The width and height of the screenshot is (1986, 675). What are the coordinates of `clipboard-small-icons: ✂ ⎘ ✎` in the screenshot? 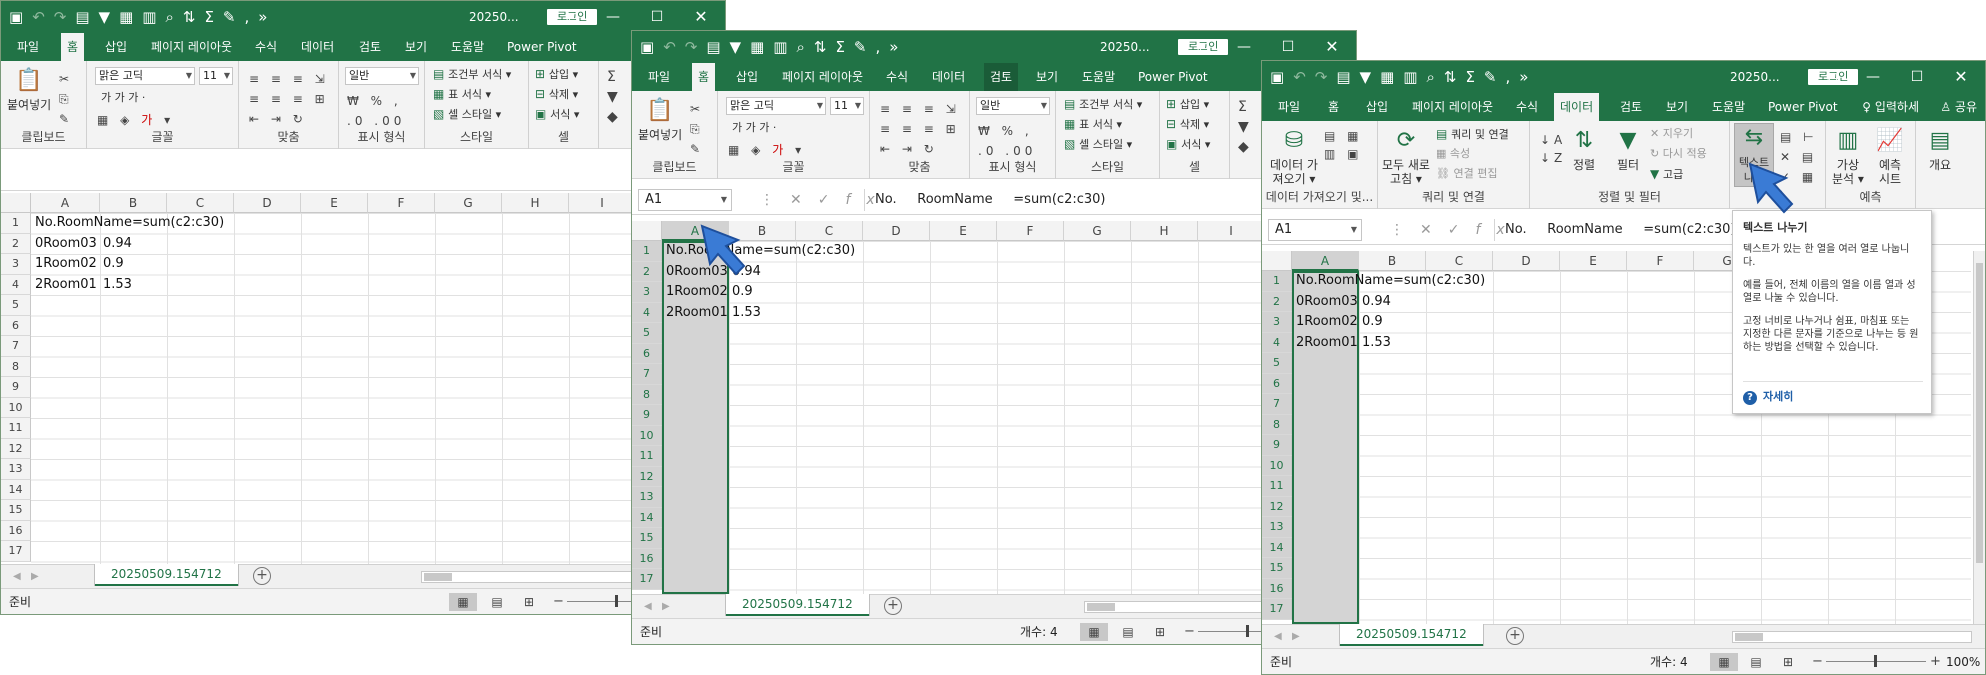 It's located at (697, 129).